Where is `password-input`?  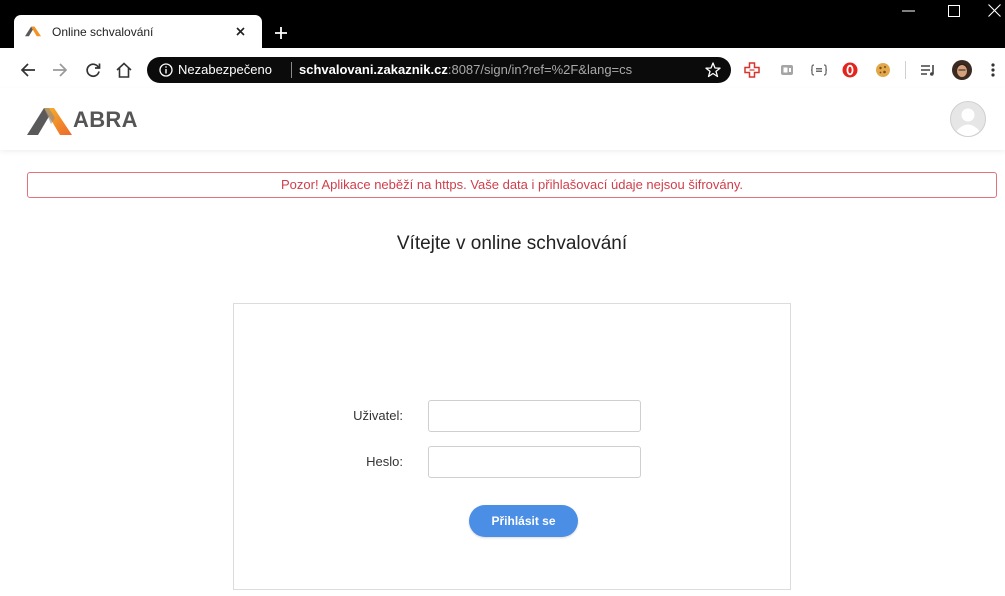 password-input is located at coordinates (534, 462).